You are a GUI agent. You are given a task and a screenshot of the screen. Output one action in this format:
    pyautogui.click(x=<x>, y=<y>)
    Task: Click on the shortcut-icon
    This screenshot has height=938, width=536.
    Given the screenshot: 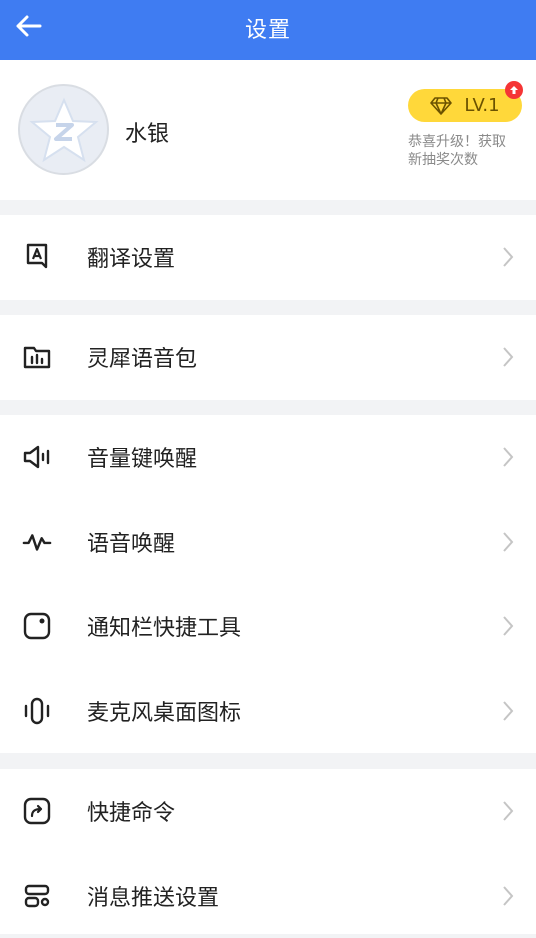 What is the action you would take?
    pyautogui.click(x=37, y=811)
    